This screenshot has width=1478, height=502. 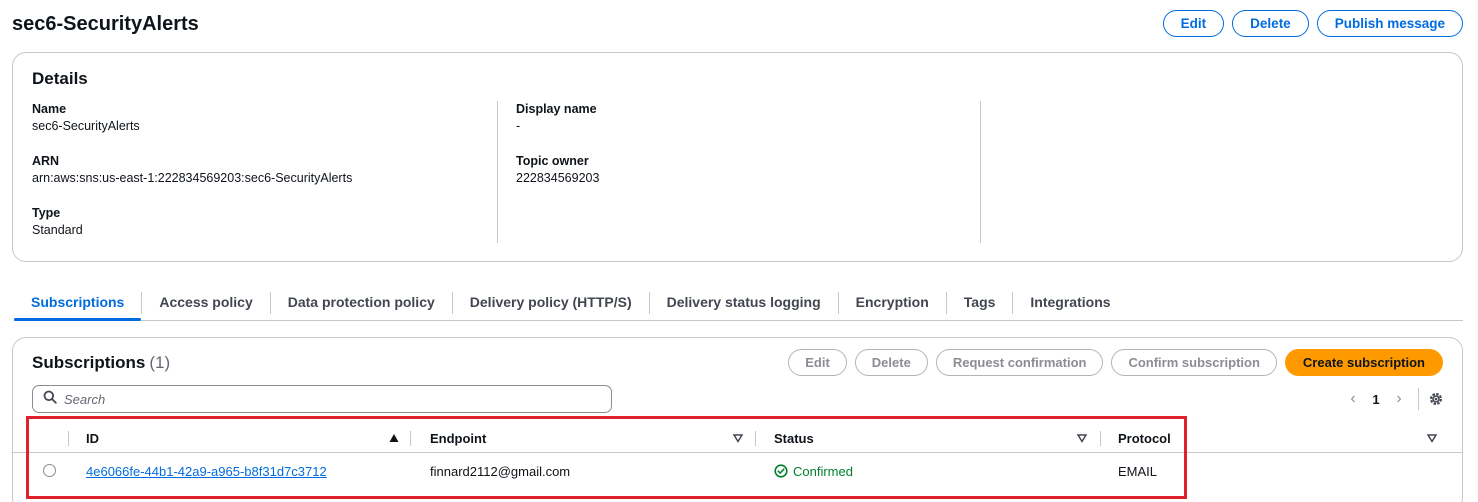 I want to click on status-text: Confirmed, so click(x=823, y=471).